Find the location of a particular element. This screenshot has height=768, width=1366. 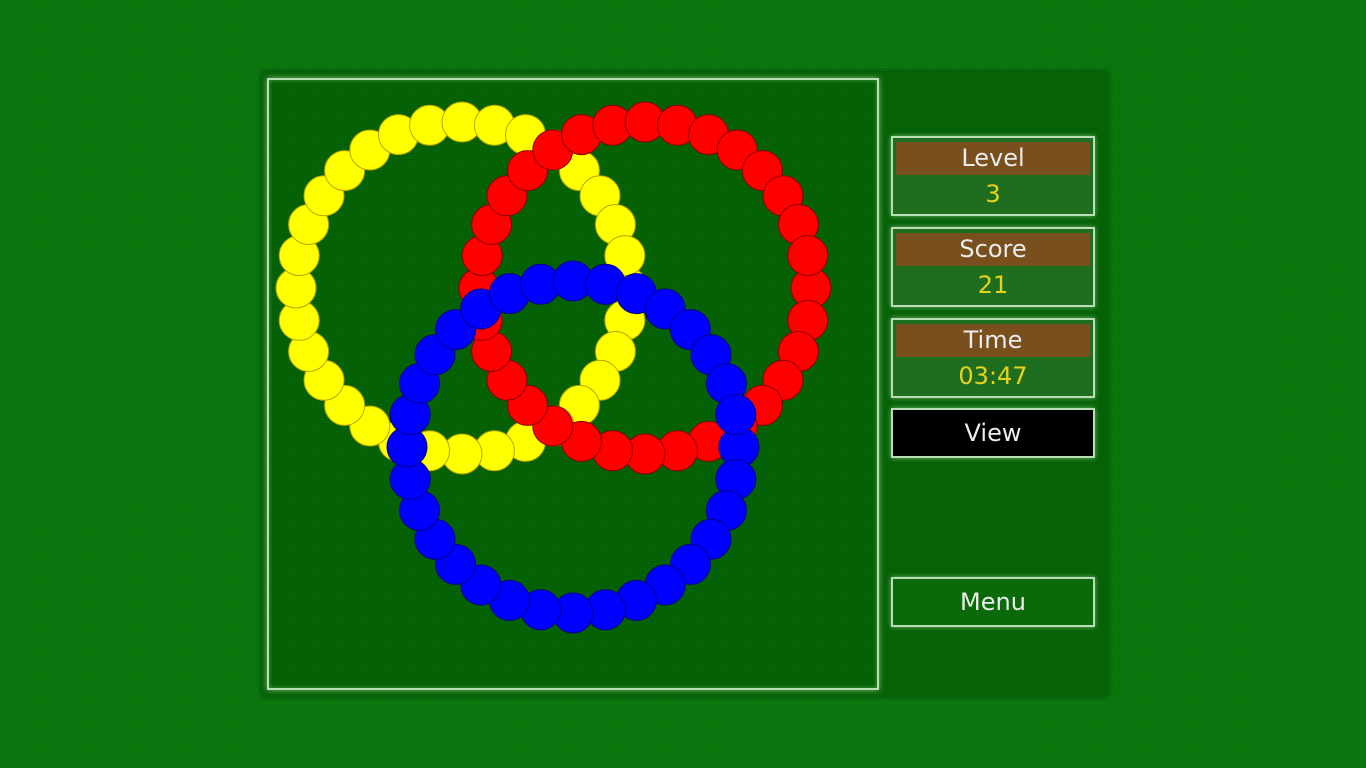

view-button: View is located at coordinates (993, 433).